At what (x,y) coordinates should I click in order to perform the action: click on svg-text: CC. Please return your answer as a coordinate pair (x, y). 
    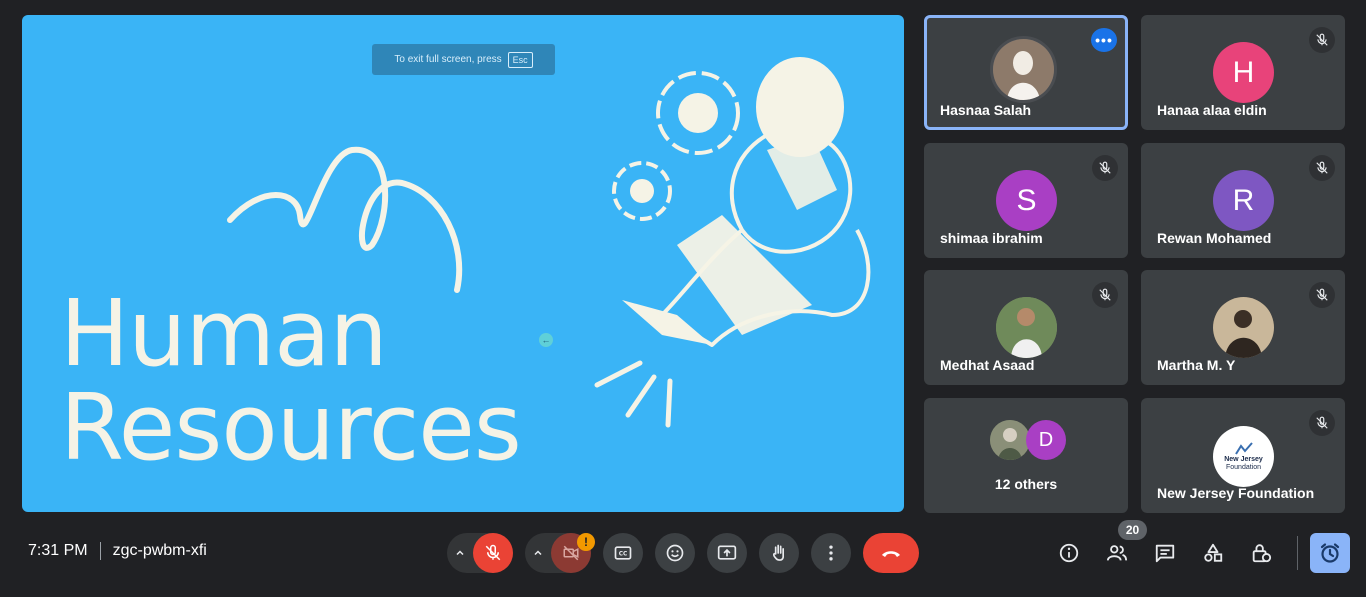
    Looking at the image, I should click on (623, 555).